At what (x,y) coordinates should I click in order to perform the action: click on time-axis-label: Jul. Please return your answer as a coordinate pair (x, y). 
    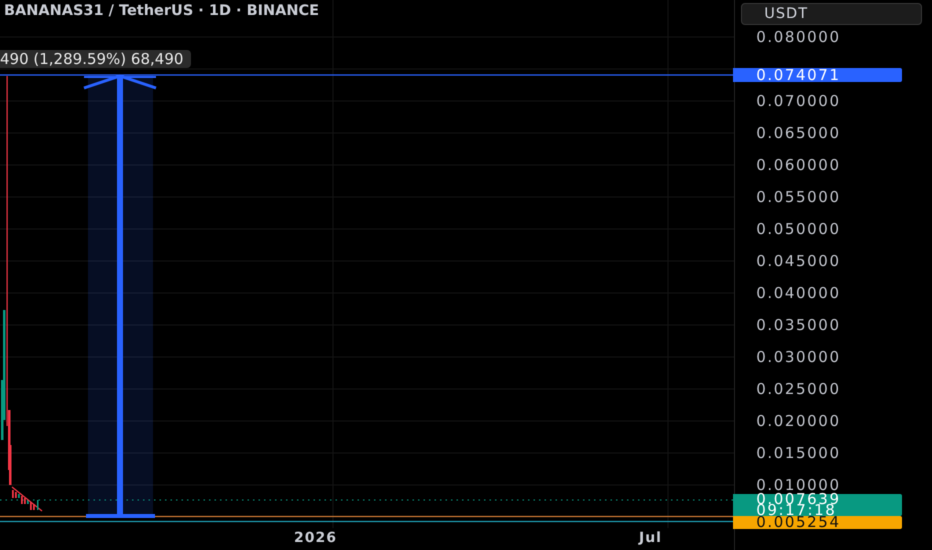
    Looking at the image, I should click on (650, 538).